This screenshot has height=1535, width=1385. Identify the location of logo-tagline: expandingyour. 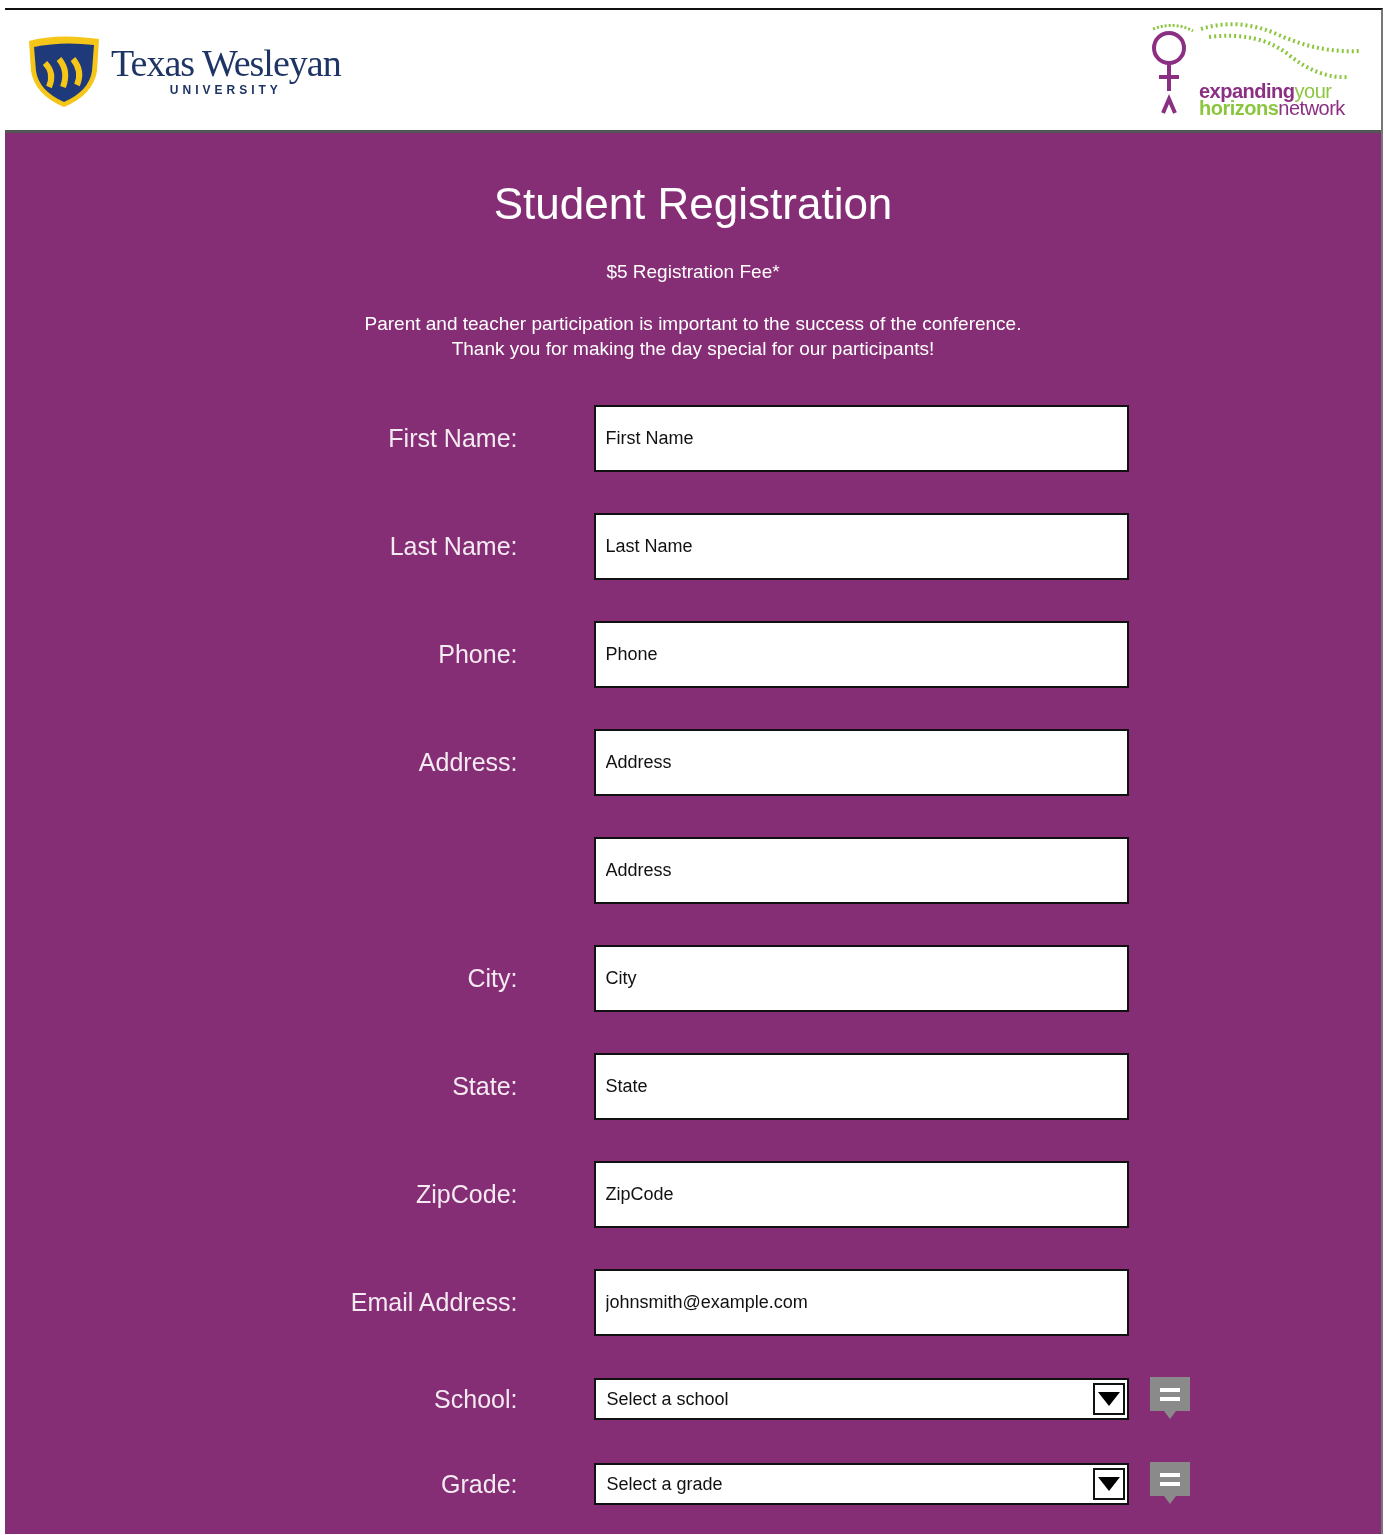
(1265, 91).